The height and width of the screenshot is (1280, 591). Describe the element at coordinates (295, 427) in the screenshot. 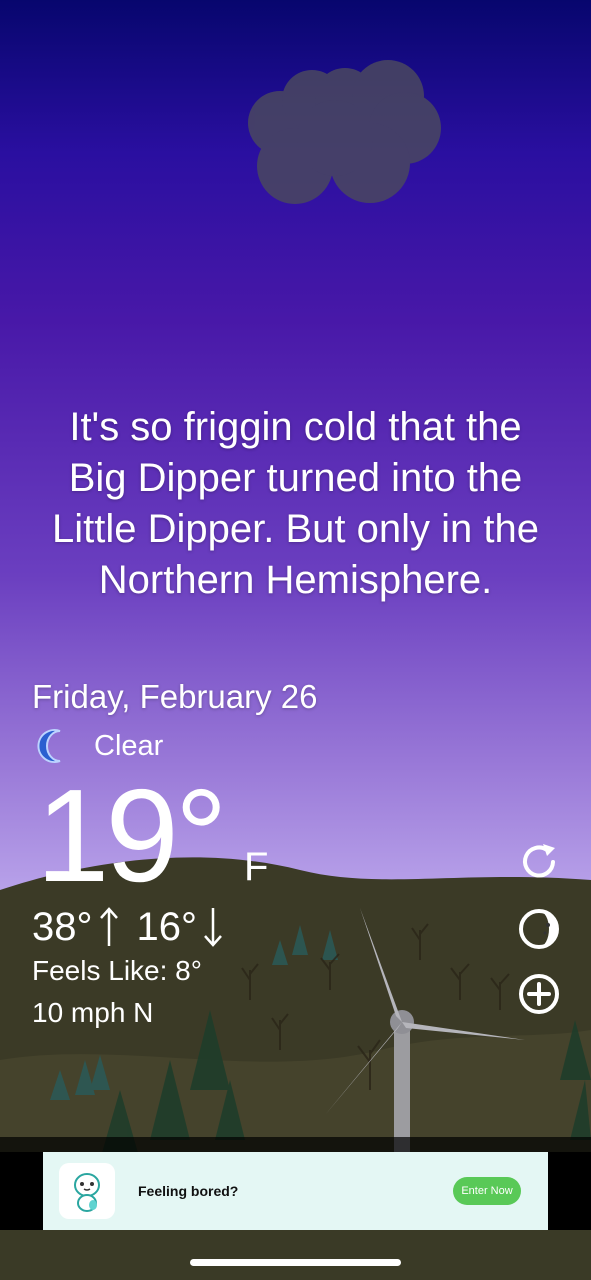

I see `quote-line-1: It's so friggin cold that the` at that location.